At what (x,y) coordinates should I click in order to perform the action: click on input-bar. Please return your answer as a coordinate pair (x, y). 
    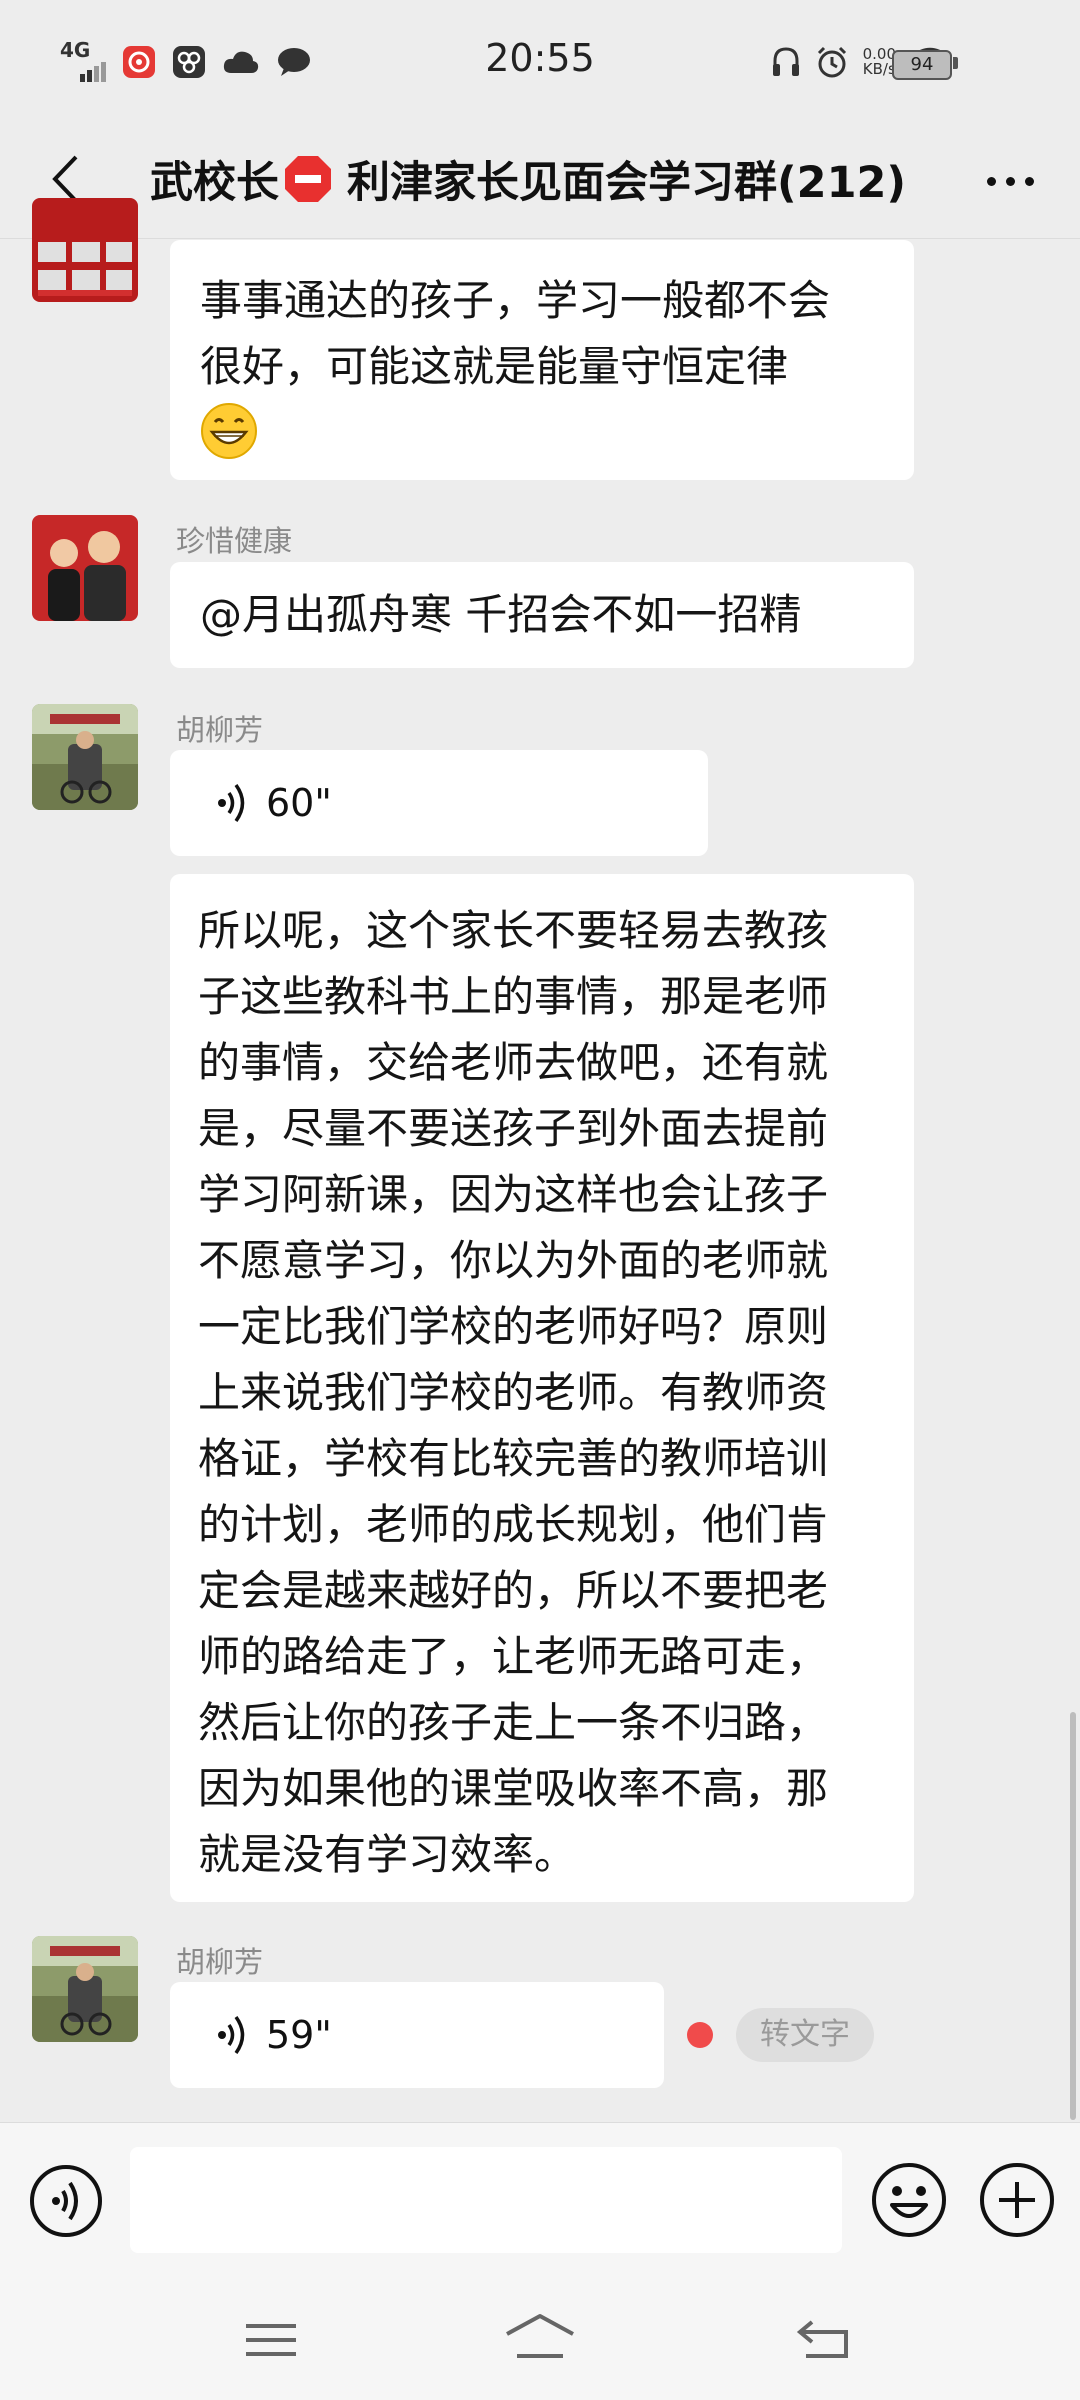
    Looking at the image, I should click on (540, 2201).